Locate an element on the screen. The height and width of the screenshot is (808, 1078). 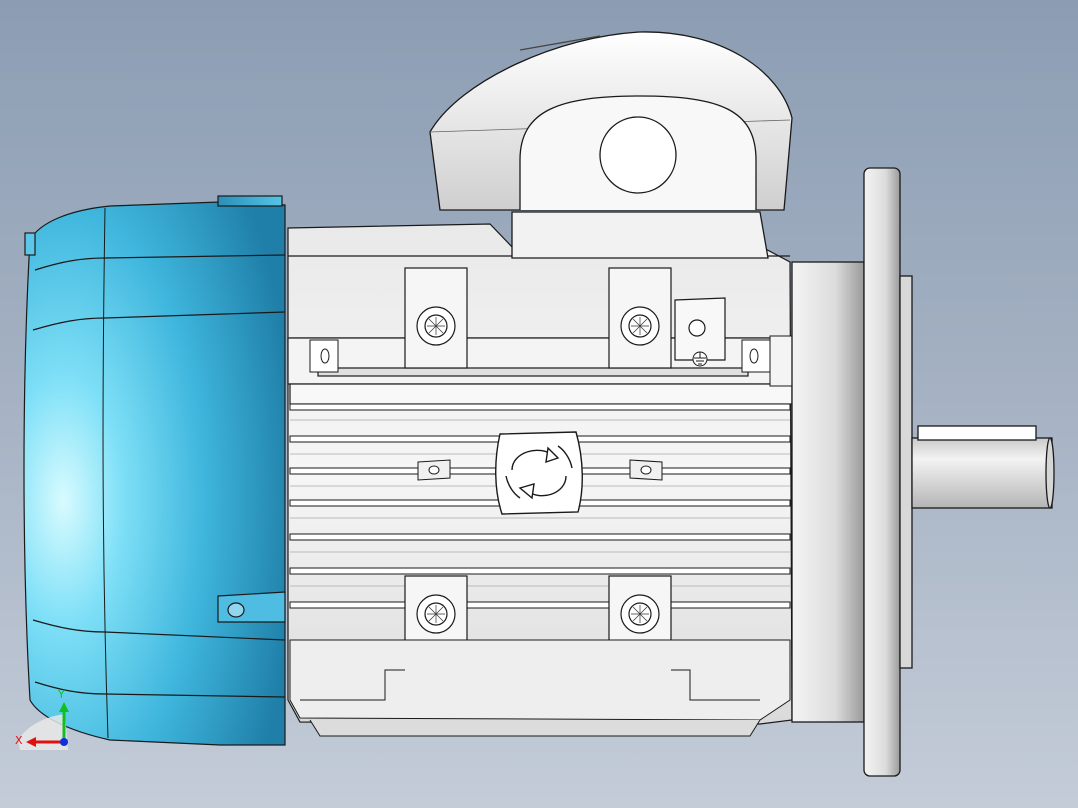
output-shaft is located at coordinates (983, 467).